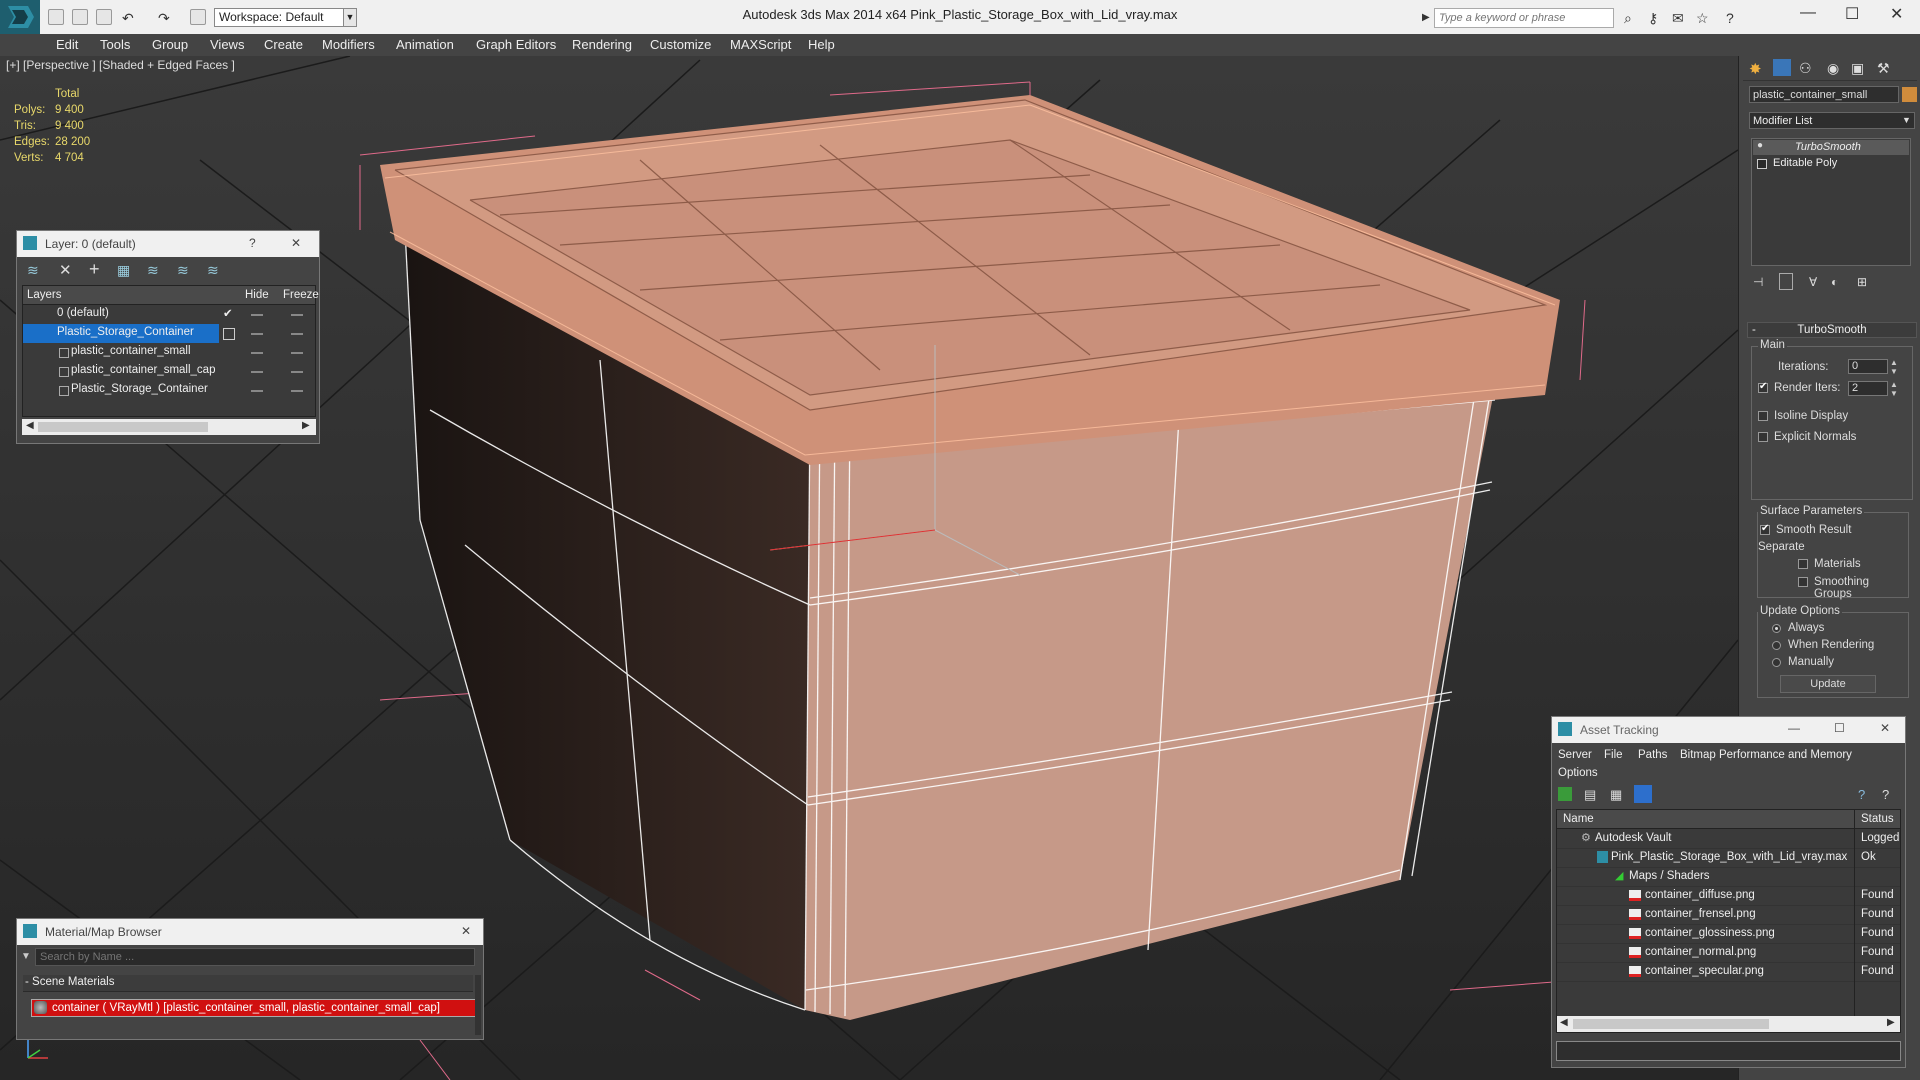 The width and height of the screenshot is (1920, 1080). Describe the element at coordinates (67, 44) in the screenshot. I see `menu-edit: Edit` at that location.